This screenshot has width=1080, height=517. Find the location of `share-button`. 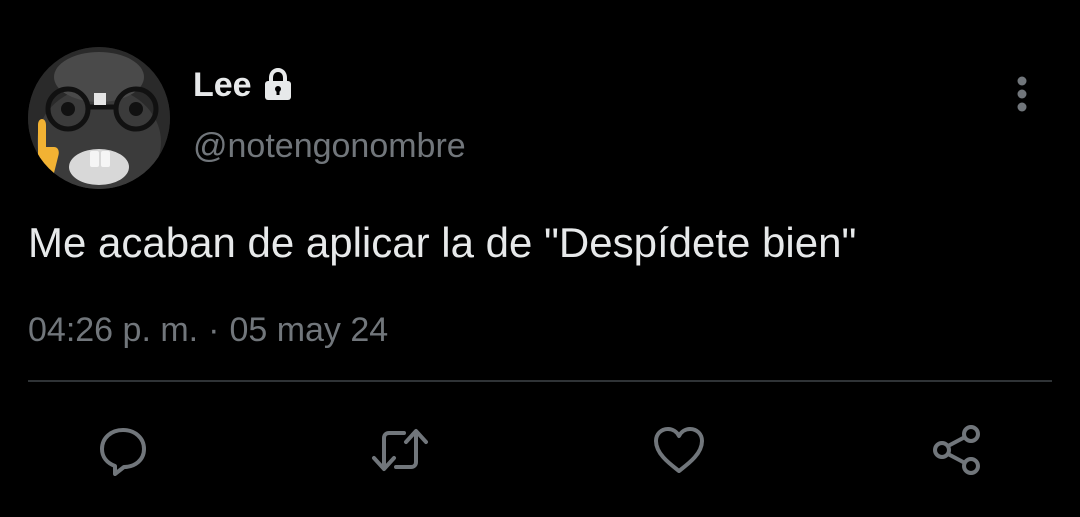

share-button is located at coordinates (957, 450).